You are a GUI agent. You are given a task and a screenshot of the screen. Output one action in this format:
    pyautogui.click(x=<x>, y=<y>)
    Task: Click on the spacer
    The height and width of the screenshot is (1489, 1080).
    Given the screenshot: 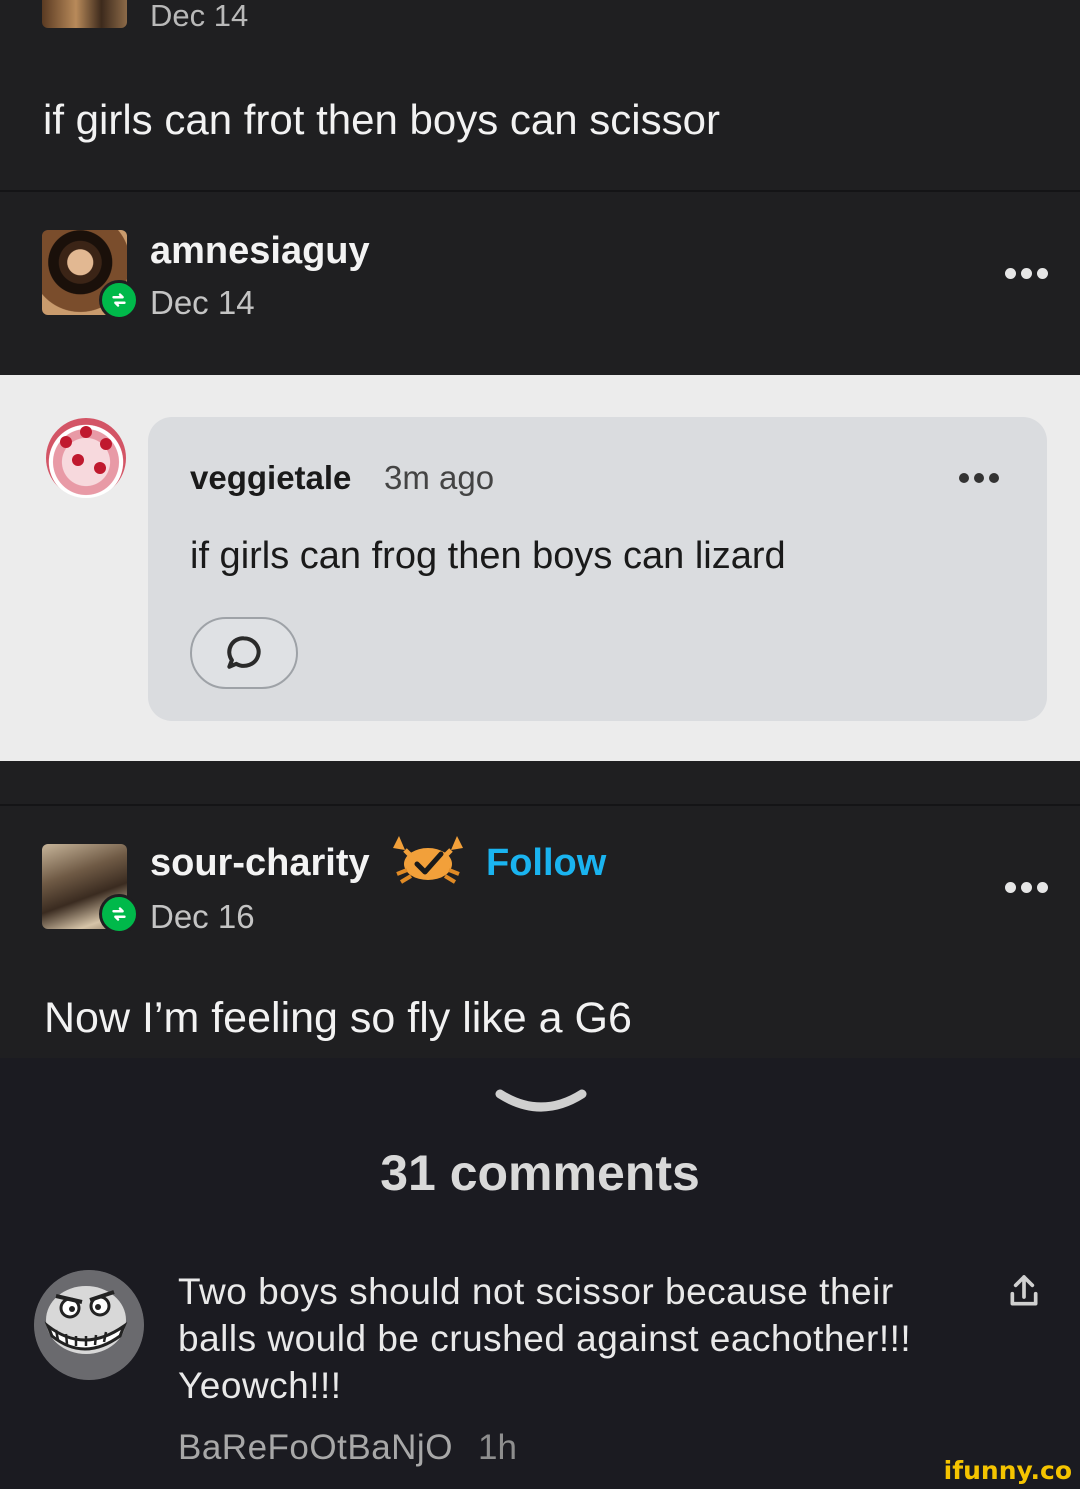 What is the action you would take?
    pyautogui.click(x=540, y=783)
    